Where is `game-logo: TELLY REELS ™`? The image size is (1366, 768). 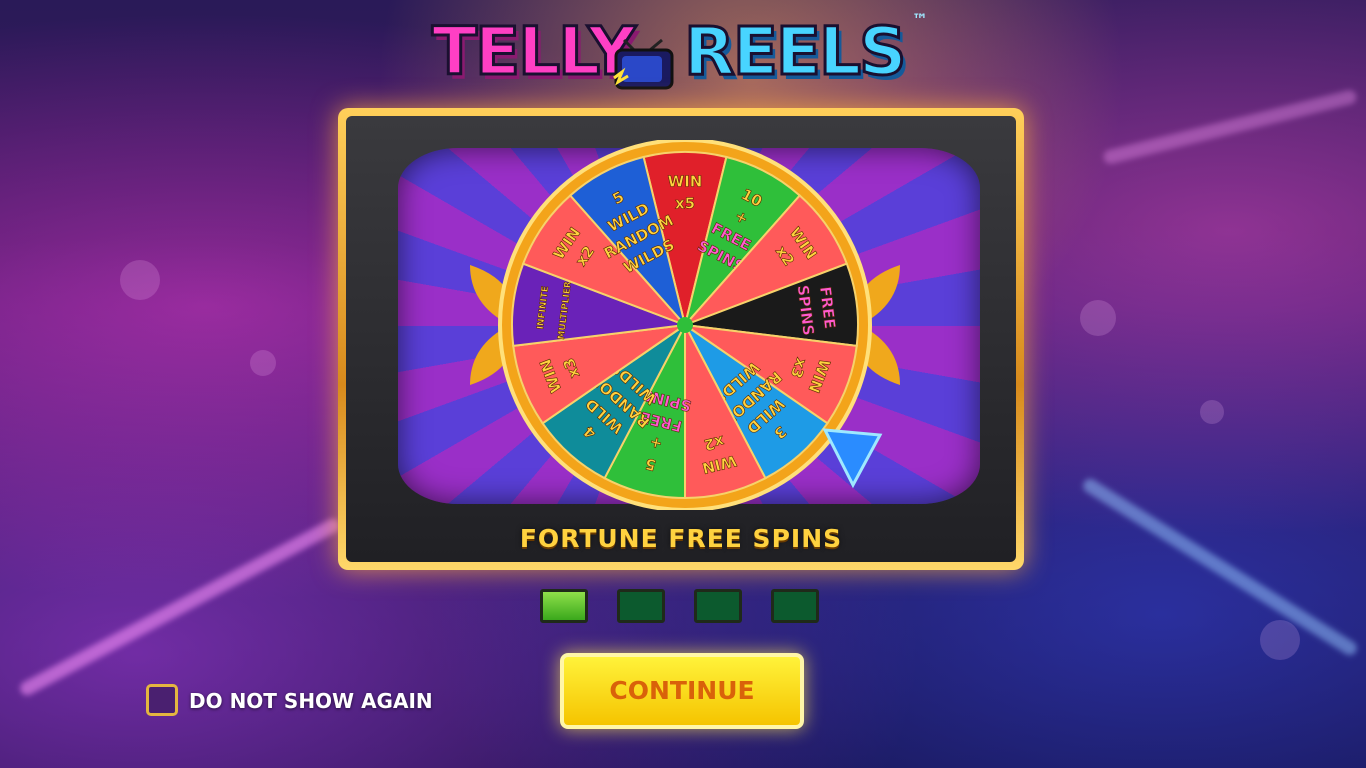 game-logo: TELLY REELS ™ is located at coordinates (688, 53).